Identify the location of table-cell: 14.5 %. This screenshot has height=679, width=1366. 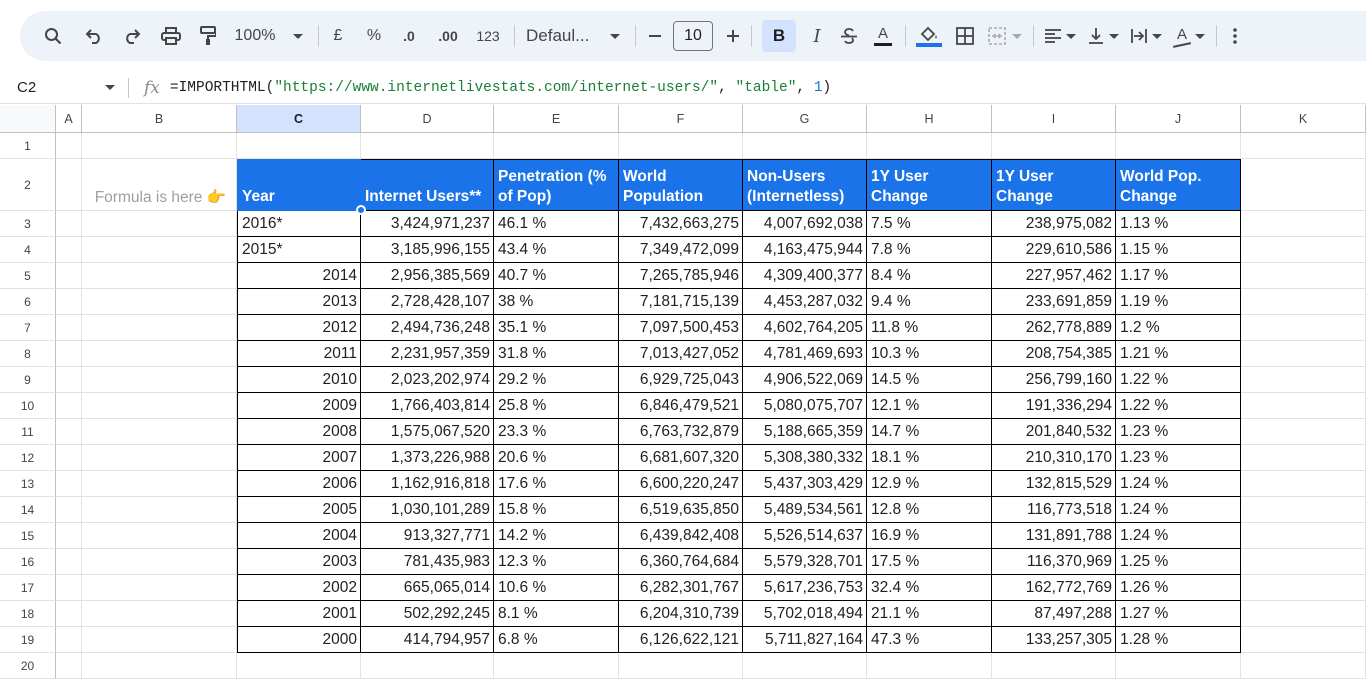
(929, 380).